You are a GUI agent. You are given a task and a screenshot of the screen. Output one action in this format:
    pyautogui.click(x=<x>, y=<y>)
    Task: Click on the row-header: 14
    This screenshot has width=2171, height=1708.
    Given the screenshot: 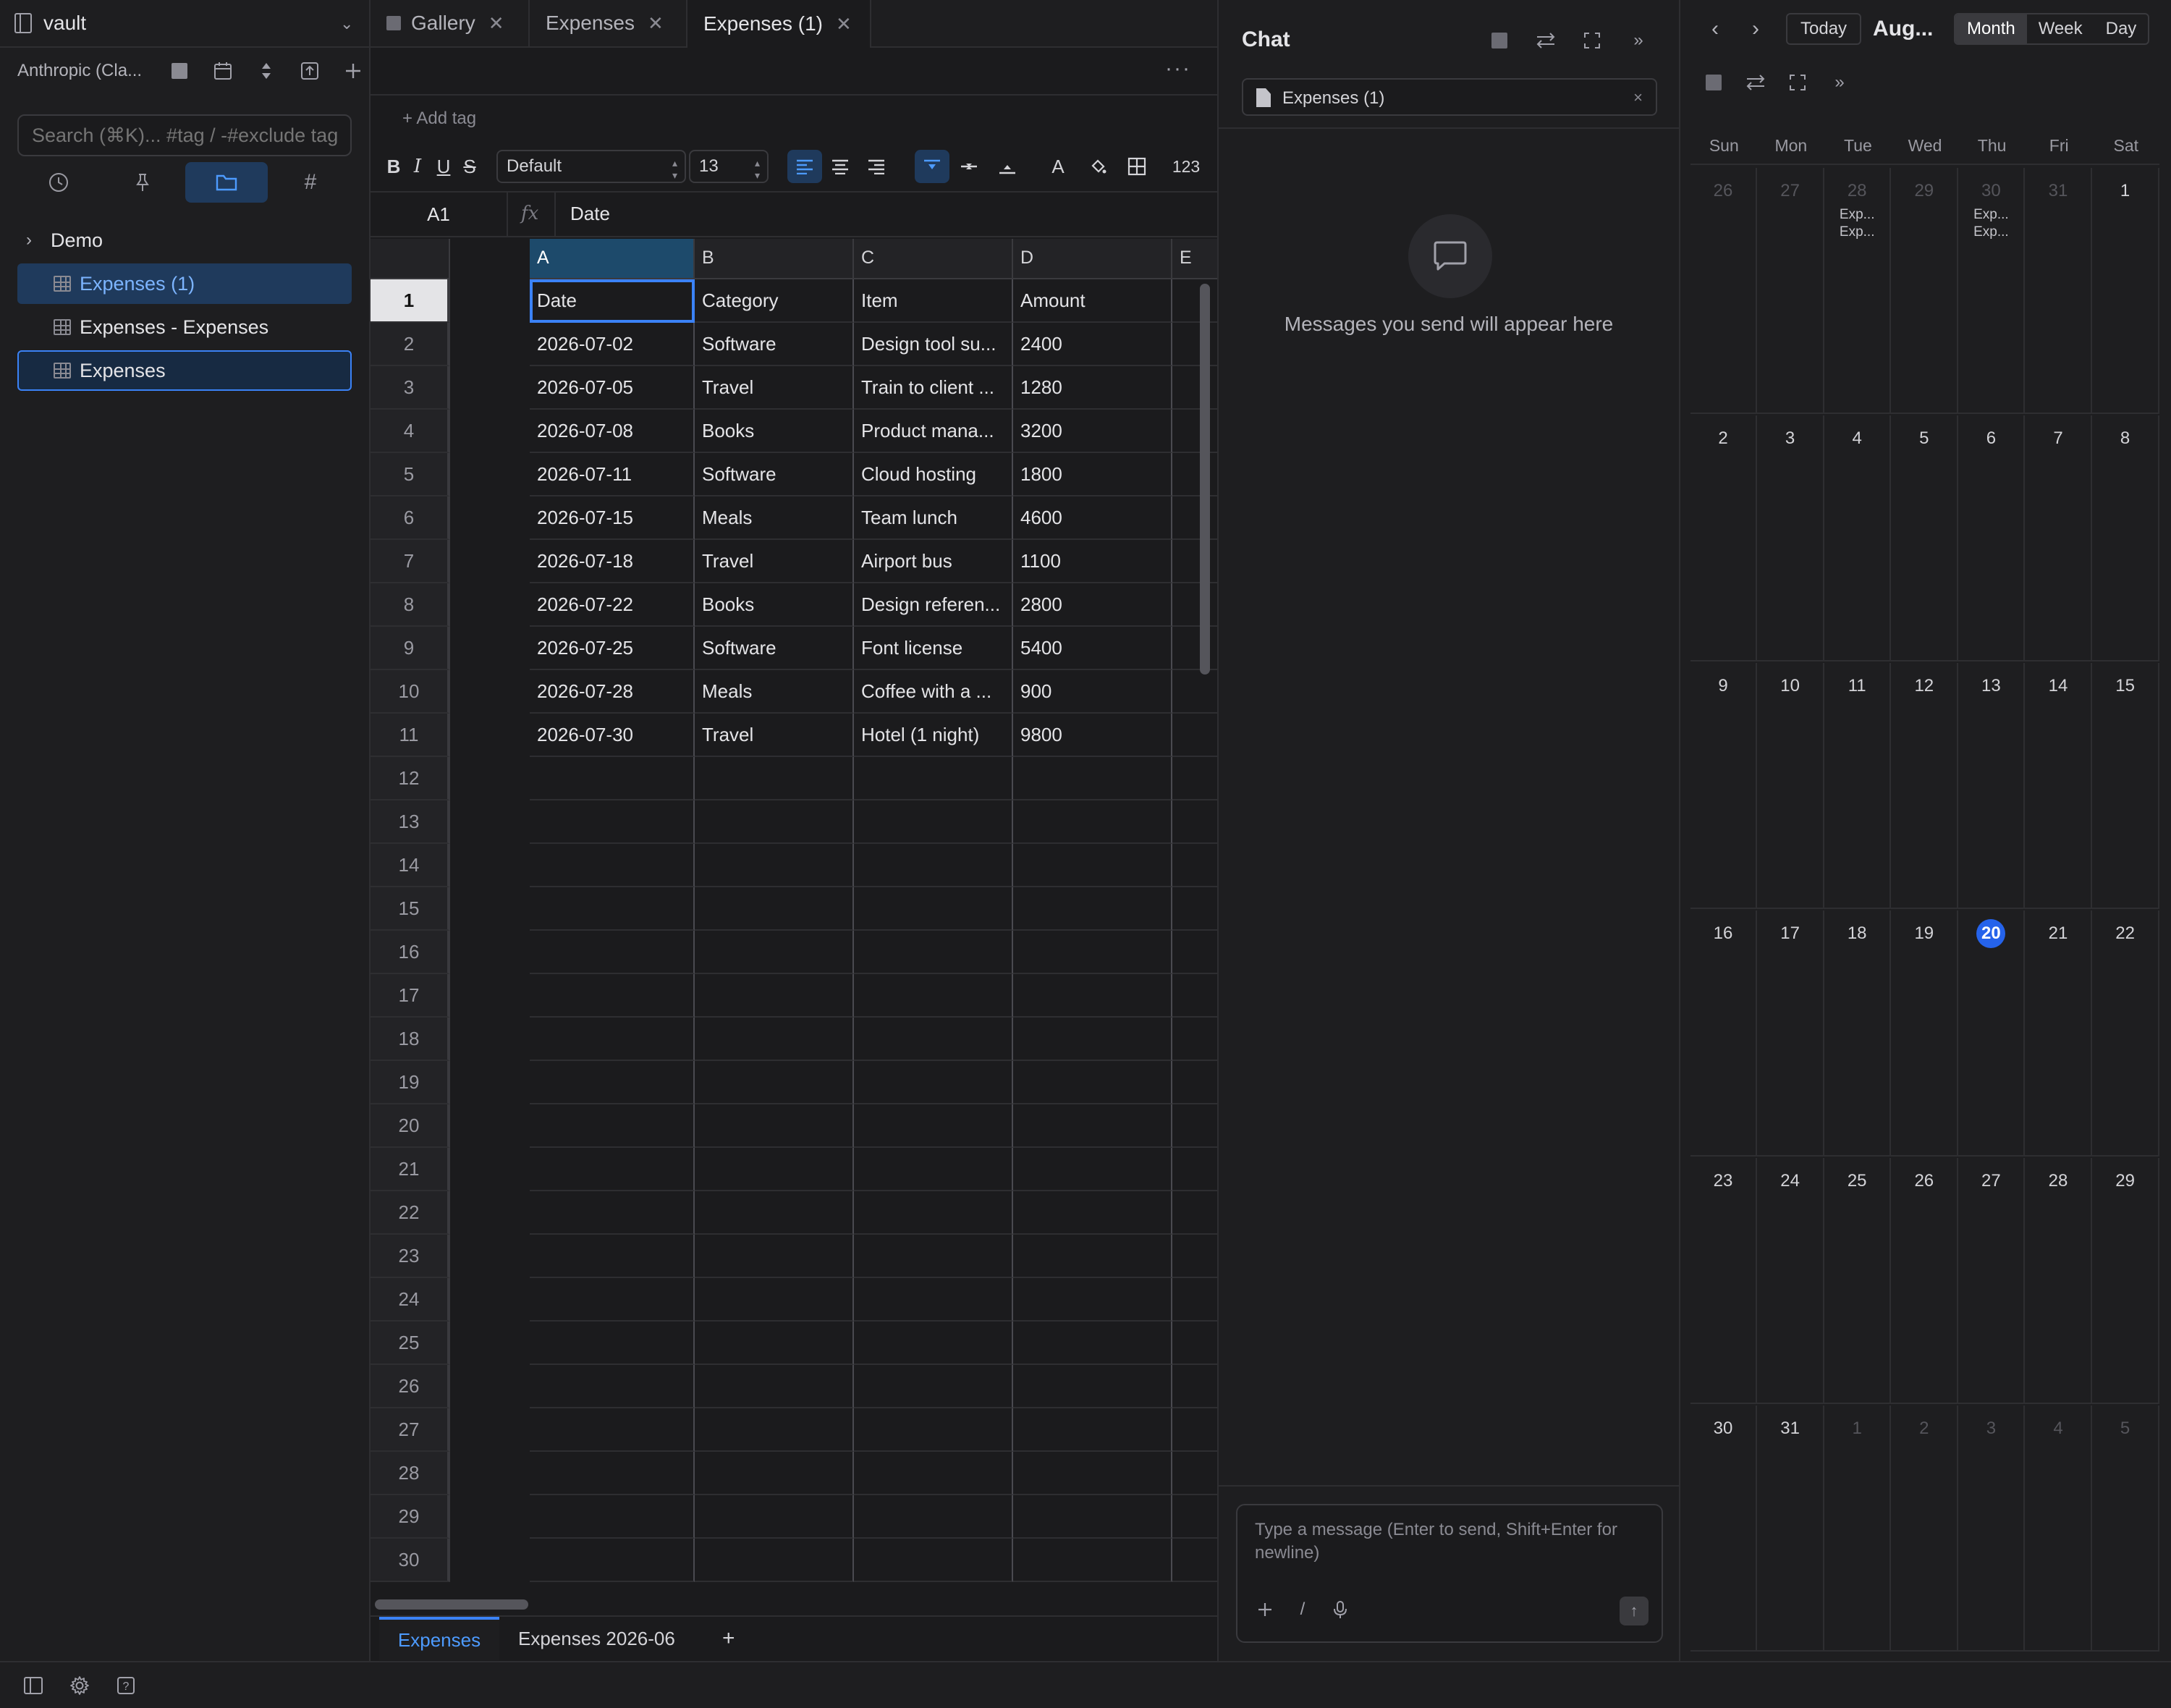 What is the action you would take?
    pyautogui.click(x=411, y=865)
    